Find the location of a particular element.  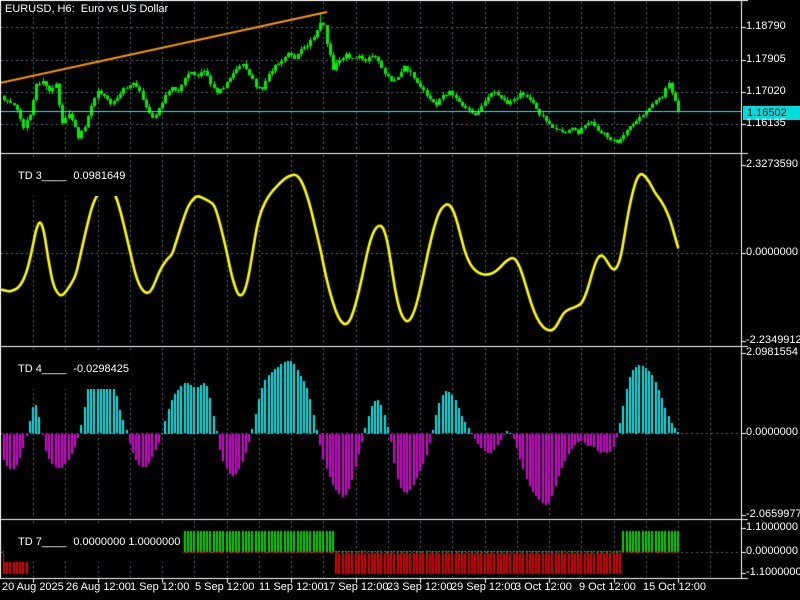

td4-scale-label: 0.0000000 is located at coordinates (772, 432).